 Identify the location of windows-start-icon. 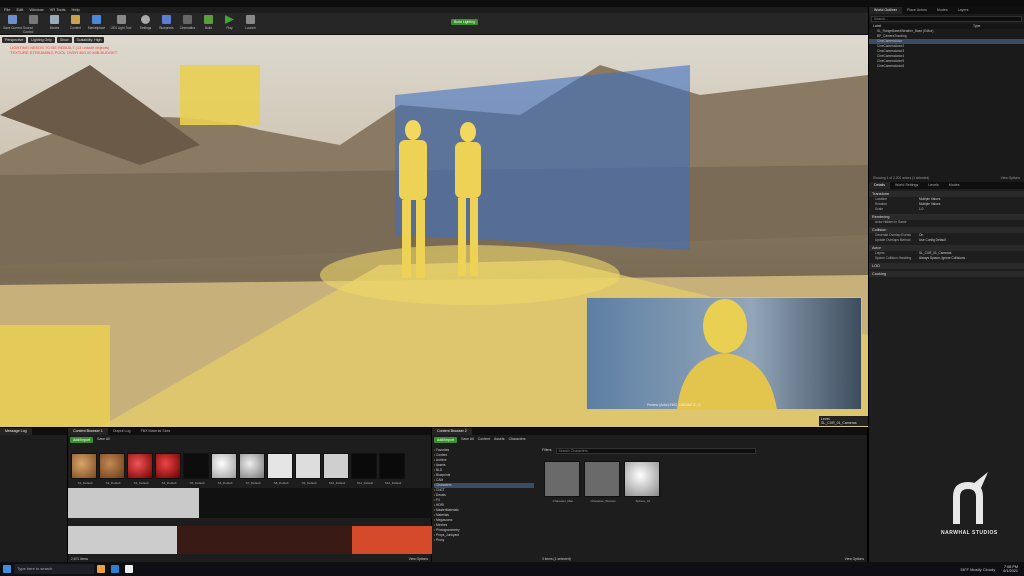
(7, 569).